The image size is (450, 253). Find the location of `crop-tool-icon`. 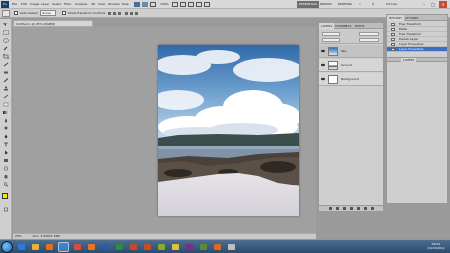

crop-tool-icon is located at coordinates (6, 56).